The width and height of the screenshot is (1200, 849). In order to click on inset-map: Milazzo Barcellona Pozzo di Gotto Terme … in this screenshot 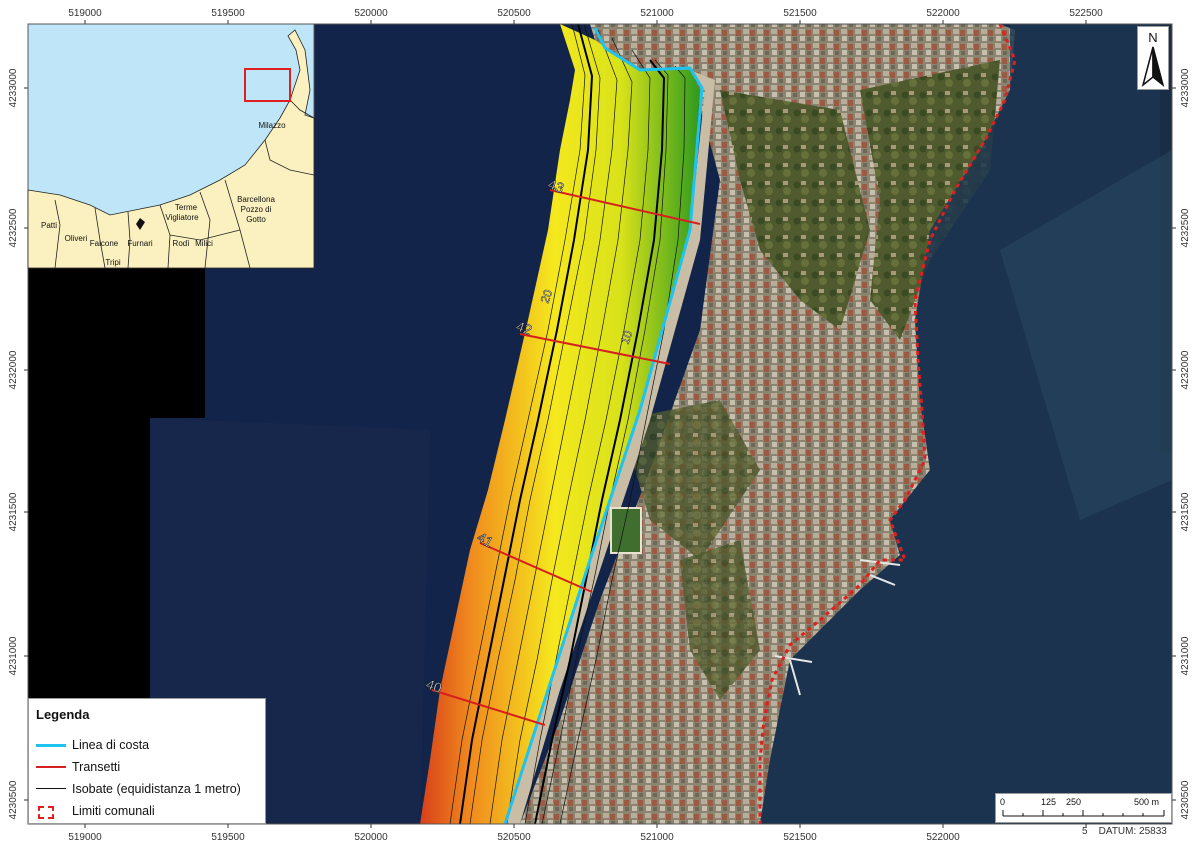, I will do `click(171, 146)`.